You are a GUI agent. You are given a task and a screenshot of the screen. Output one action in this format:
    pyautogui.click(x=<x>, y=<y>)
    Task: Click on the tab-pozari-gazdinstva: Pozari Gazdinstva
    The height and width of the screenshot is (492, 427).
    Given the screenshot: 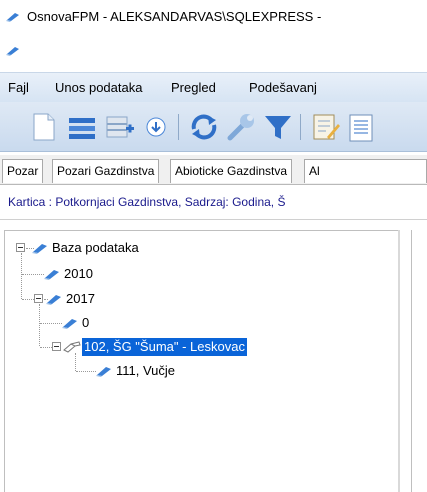 What is the action you would take?
    pyautogui.click(x=106, y=171)
    